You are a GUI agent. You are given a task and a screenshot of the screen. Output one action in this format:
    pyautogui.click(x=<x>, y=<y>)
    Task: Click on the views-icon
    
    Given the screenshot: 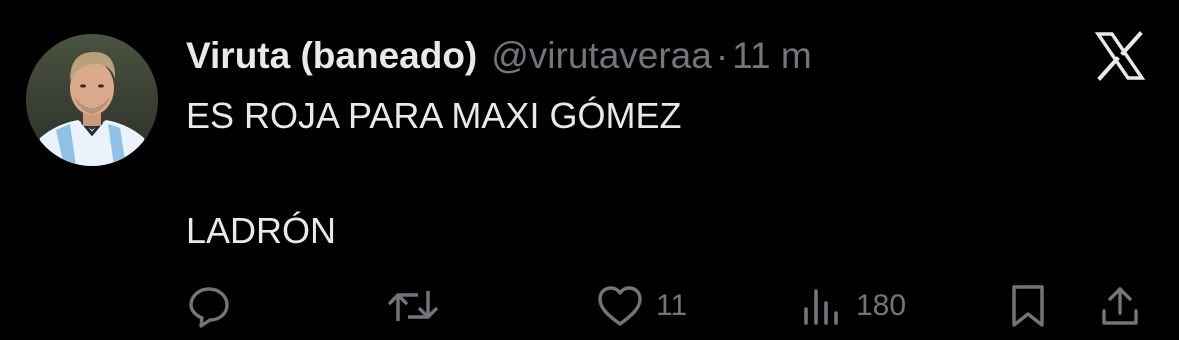 What is the action you would take?
    pyautogui.click(x=822, y=306)
    